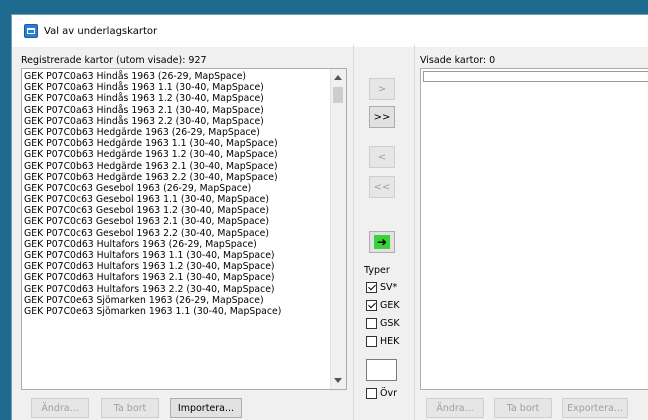 The width and height of the screenshot is (648, 420). What do you see at coordinates (382, 117) in the screenshot?
I see `move-all-right-button: >>` at bounding box center [382, 117].